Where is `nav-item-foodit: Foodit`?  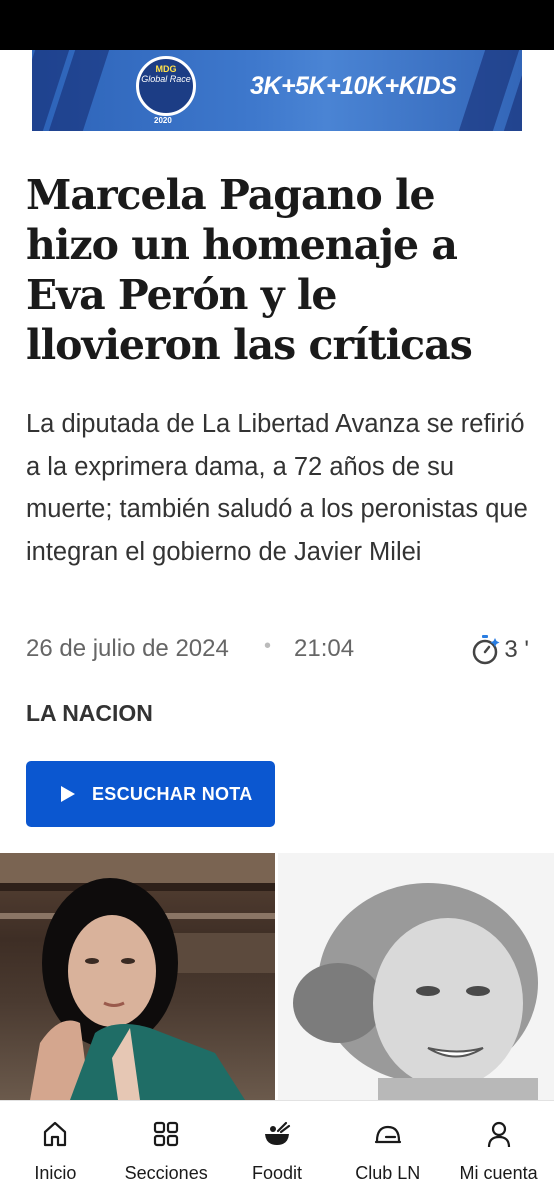
nav-item-foodit: Foodit is located at coordinates (277, 1150).